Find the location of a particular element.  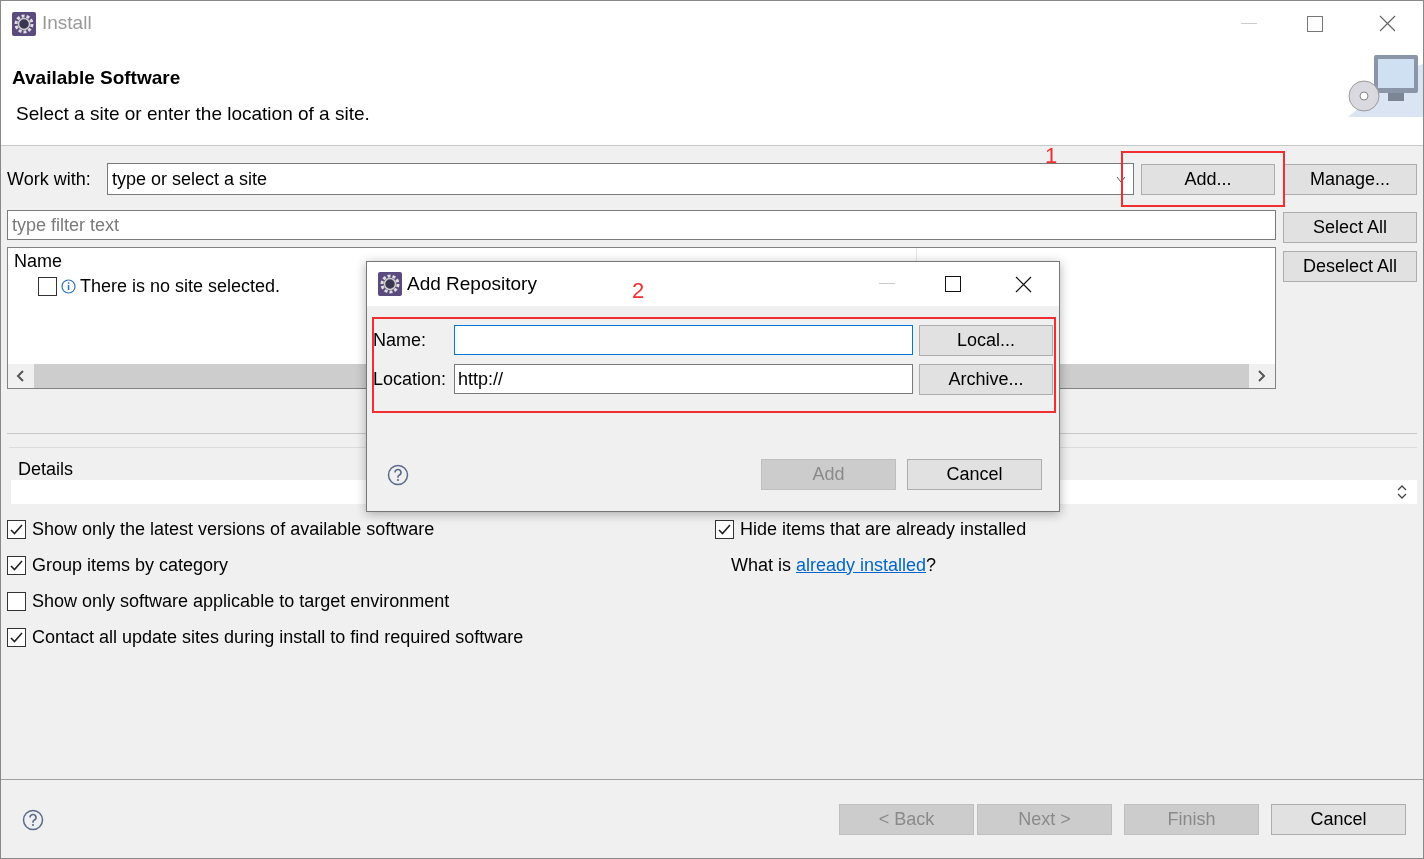

field-label: Name: is located at coordinates (400, 340).